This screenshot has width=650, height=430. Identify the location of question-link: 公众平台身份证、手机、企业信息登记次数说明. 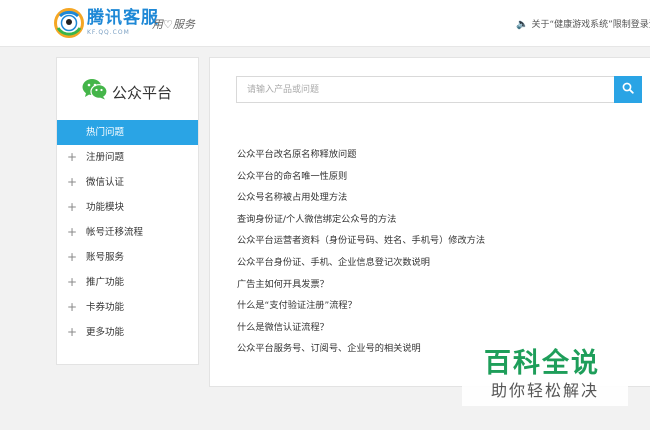
(361, 263).